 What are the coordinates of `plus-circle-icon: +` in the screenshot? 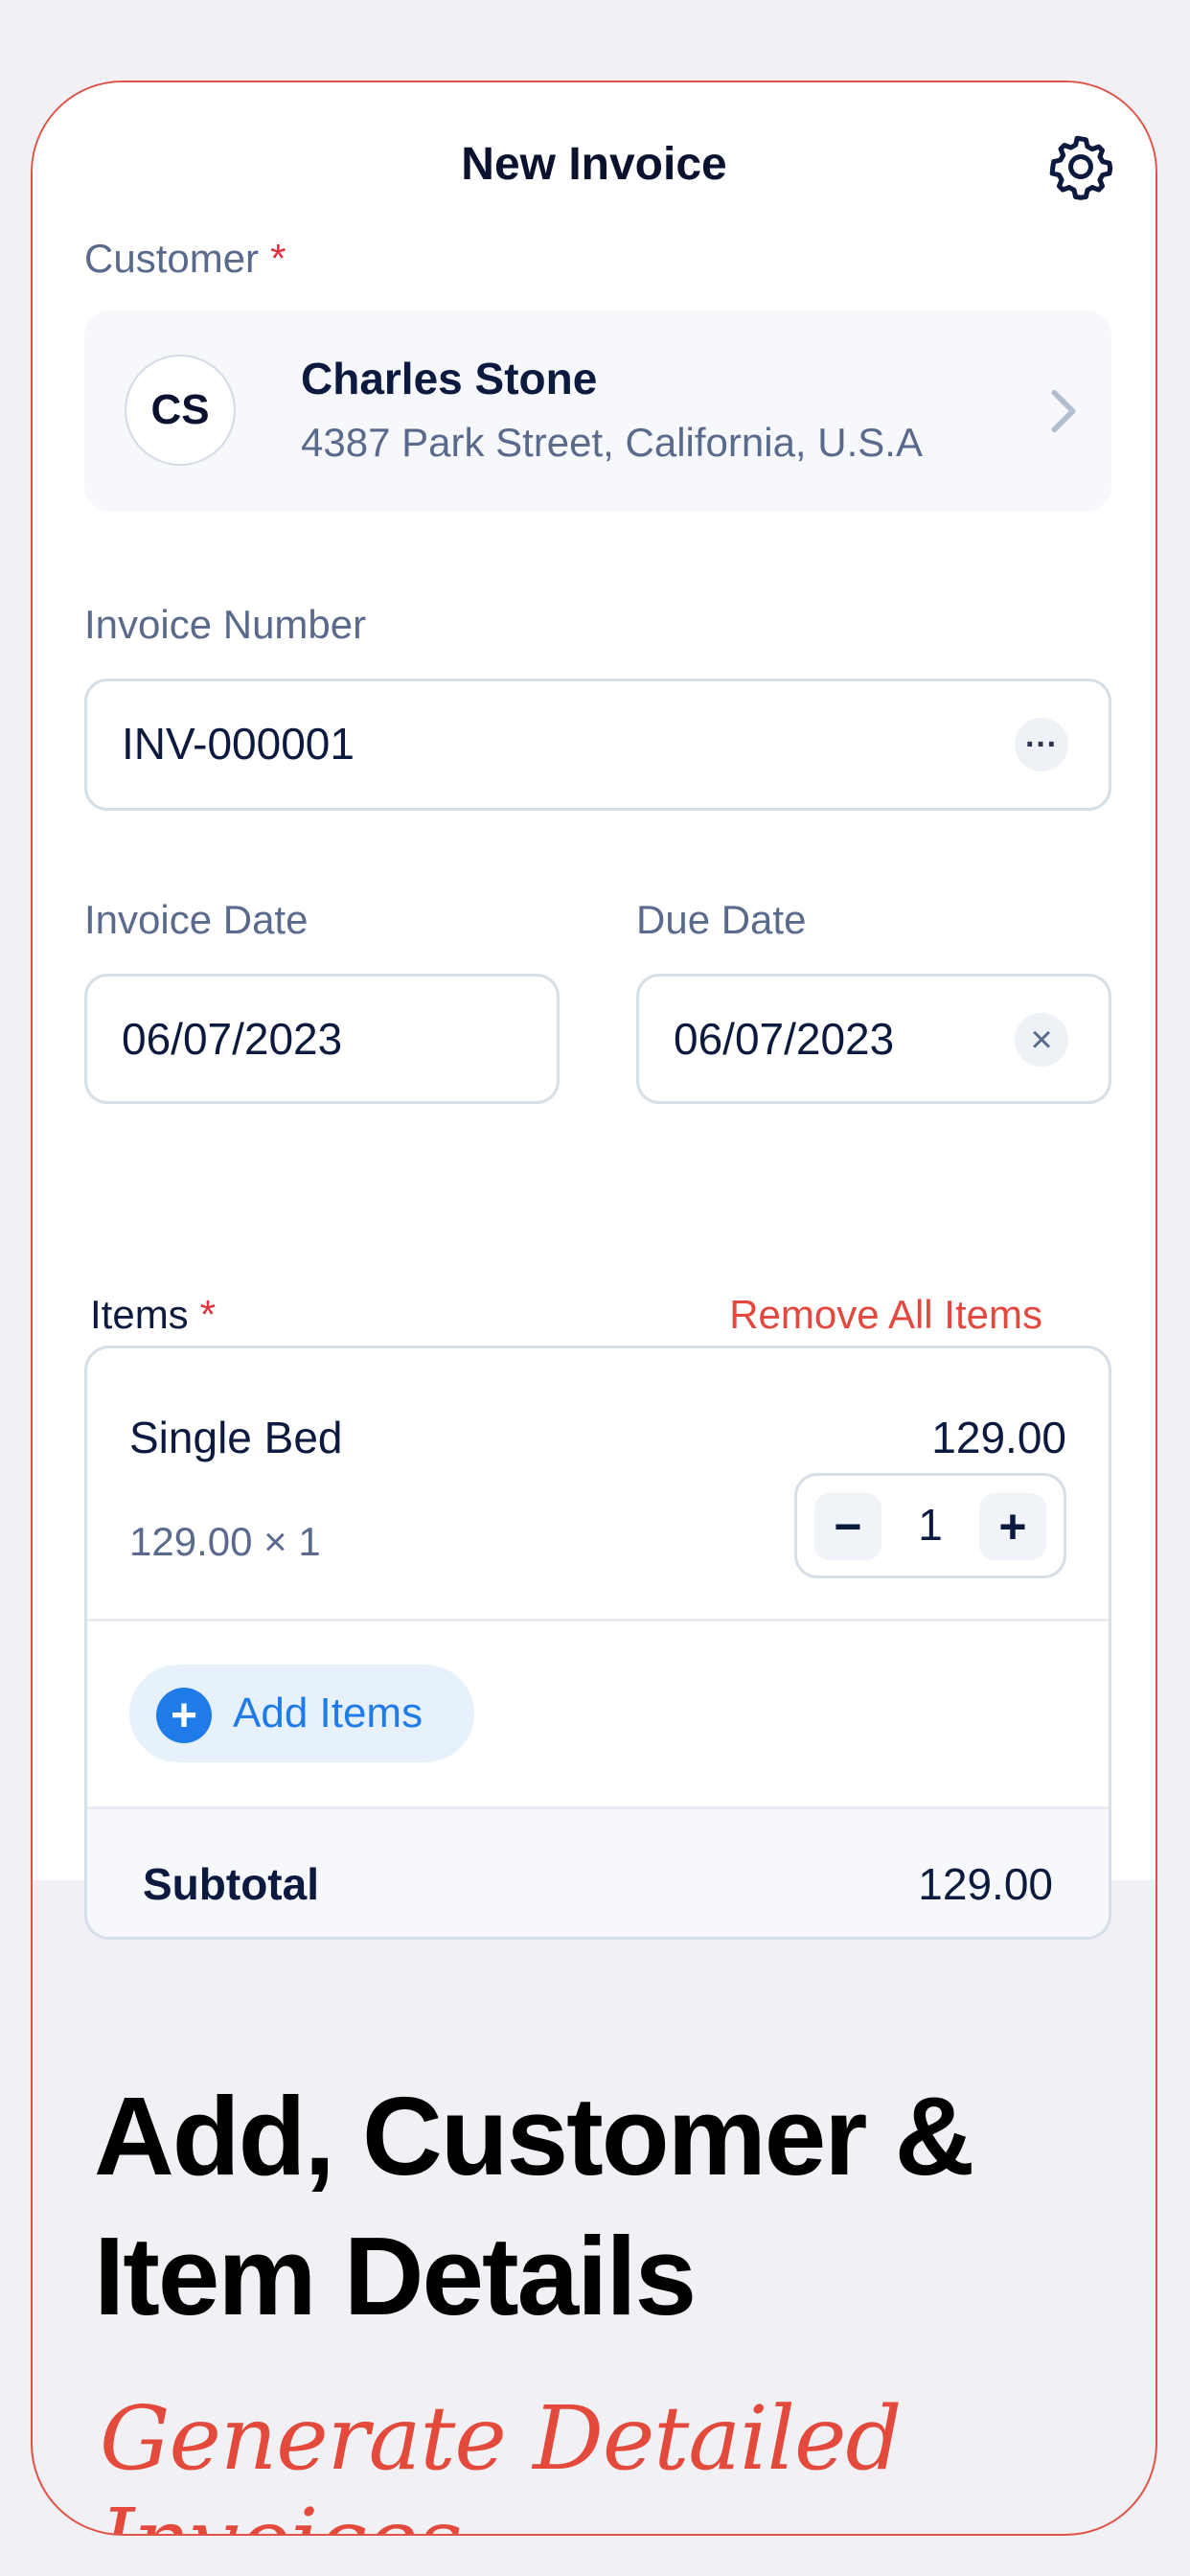 It's located at (184, 1715).